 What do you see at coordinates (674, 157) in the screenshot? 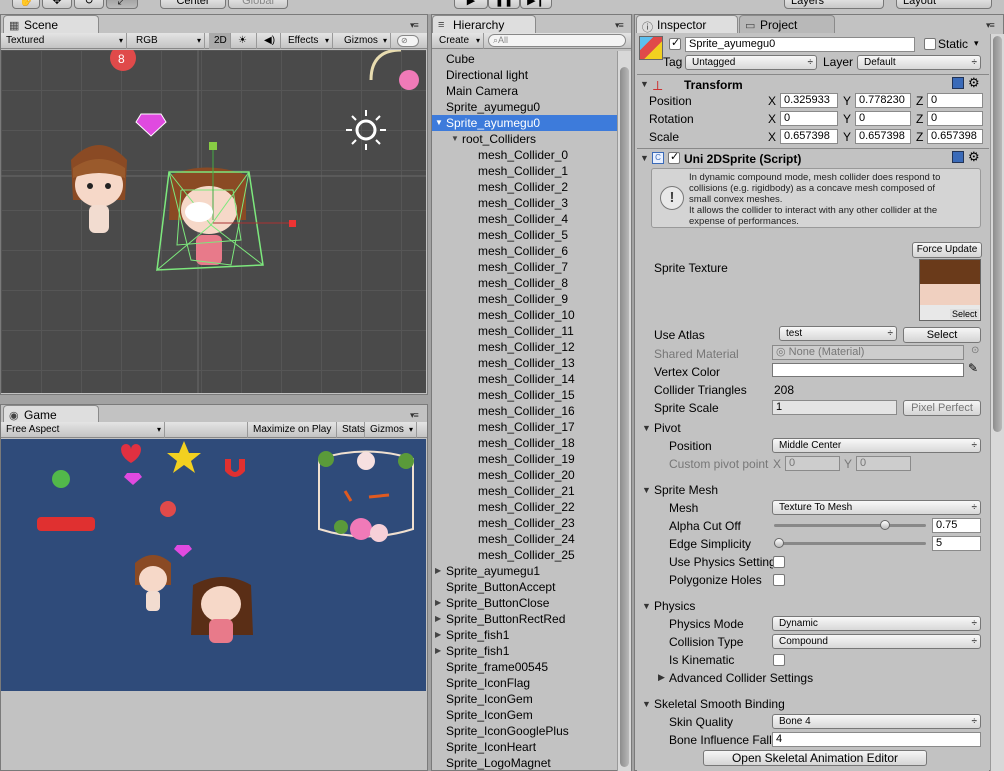
I see `script-enabled-checkbox: ✓` at bounding box center [674, 157].